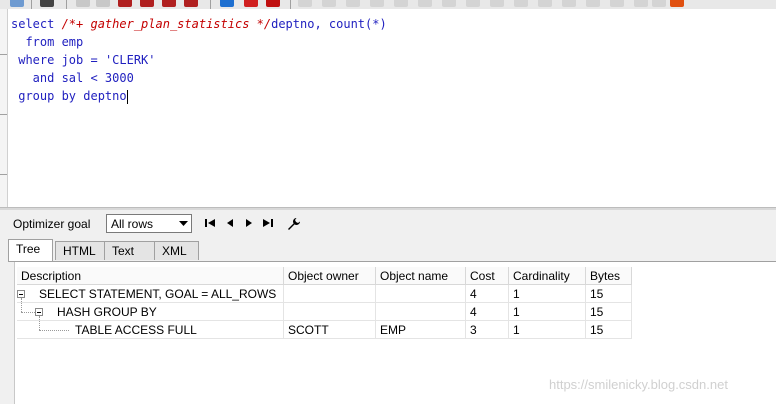 The height and width of the screenshot is (404, 776). I want to click on tab-tree: Tree, so click(30, 250).